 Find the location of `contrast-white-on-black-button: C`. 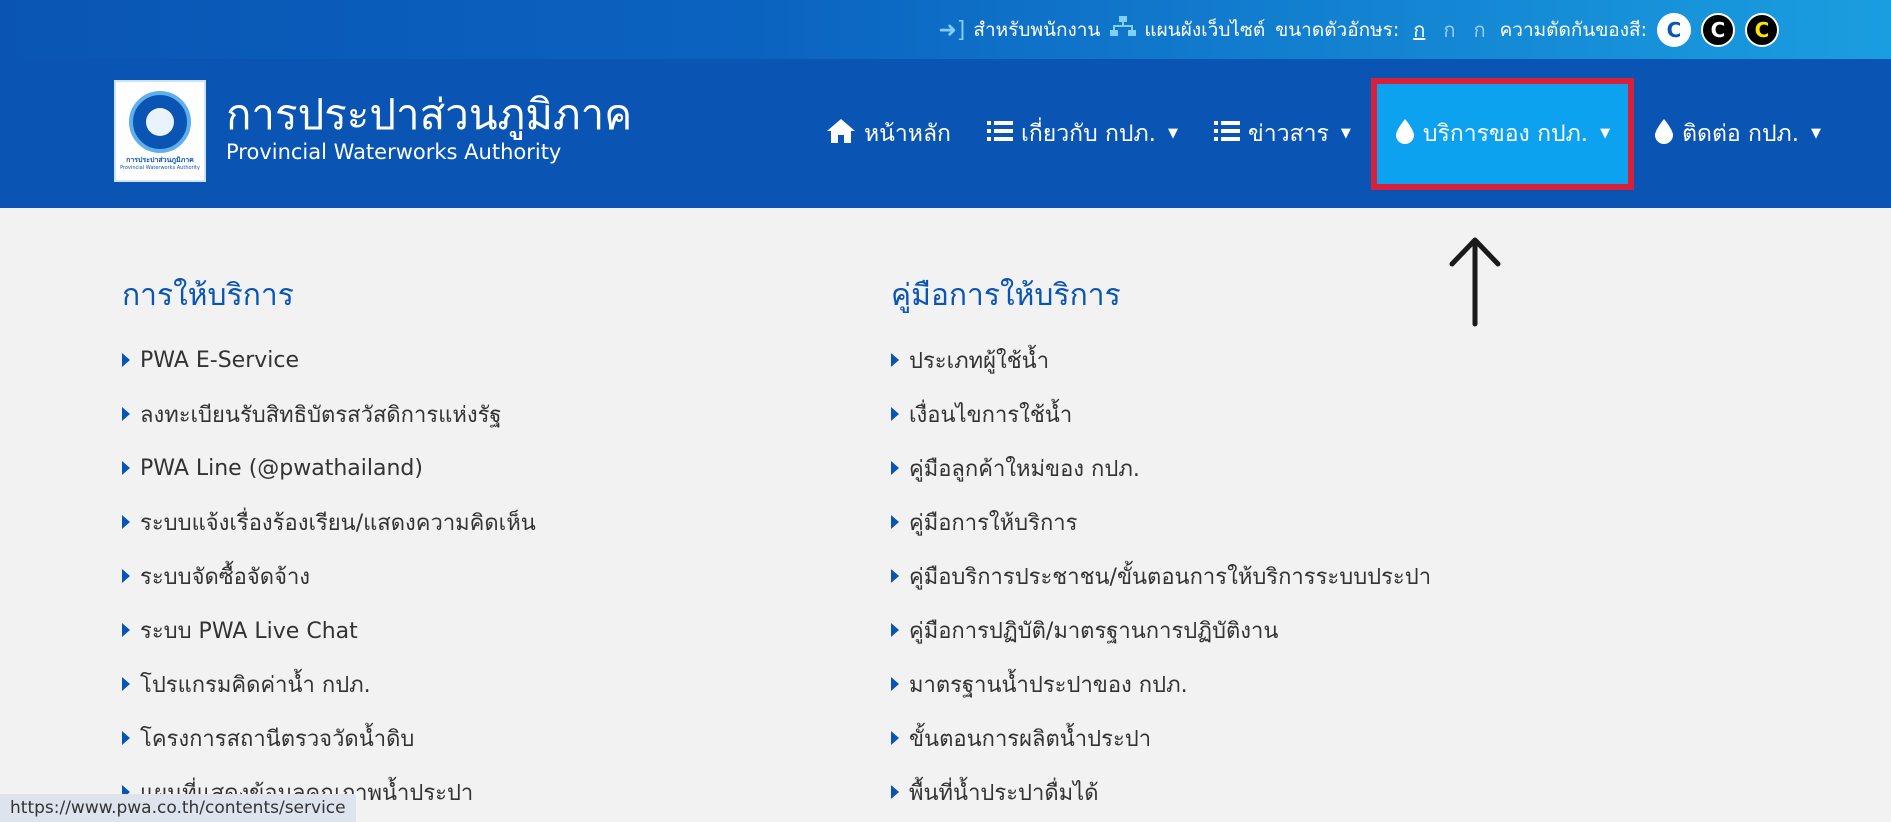

contrast-white-on-black-button: C is located at coordinates (1718, 30).